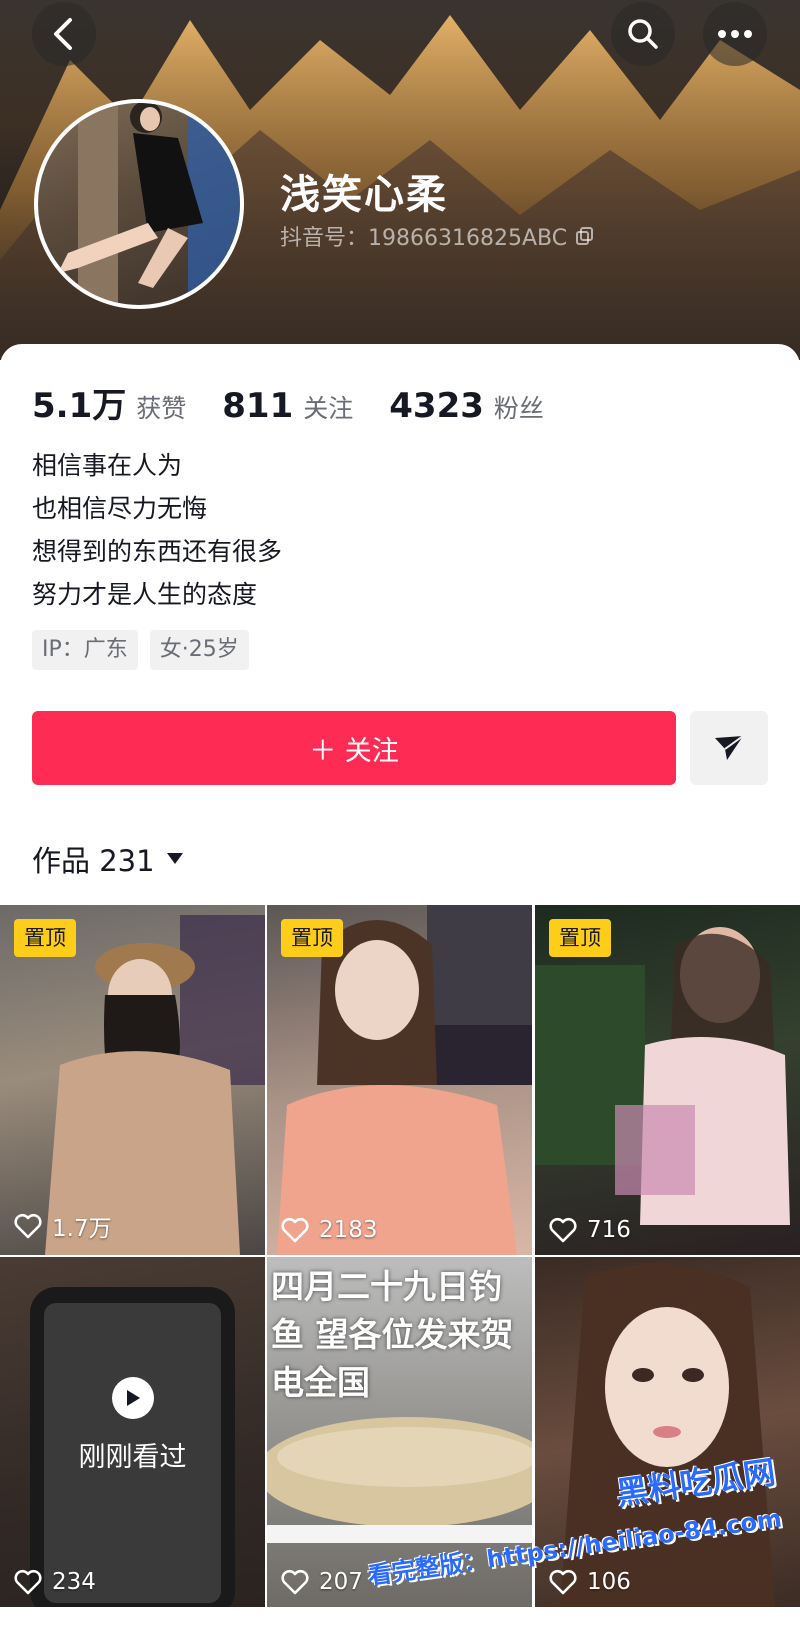 This screenshot has width=800, height=1625. Describe the element at coordinates (85, 650) in the screenshot. I see `ip-location-tag: IP：广东` at that location.